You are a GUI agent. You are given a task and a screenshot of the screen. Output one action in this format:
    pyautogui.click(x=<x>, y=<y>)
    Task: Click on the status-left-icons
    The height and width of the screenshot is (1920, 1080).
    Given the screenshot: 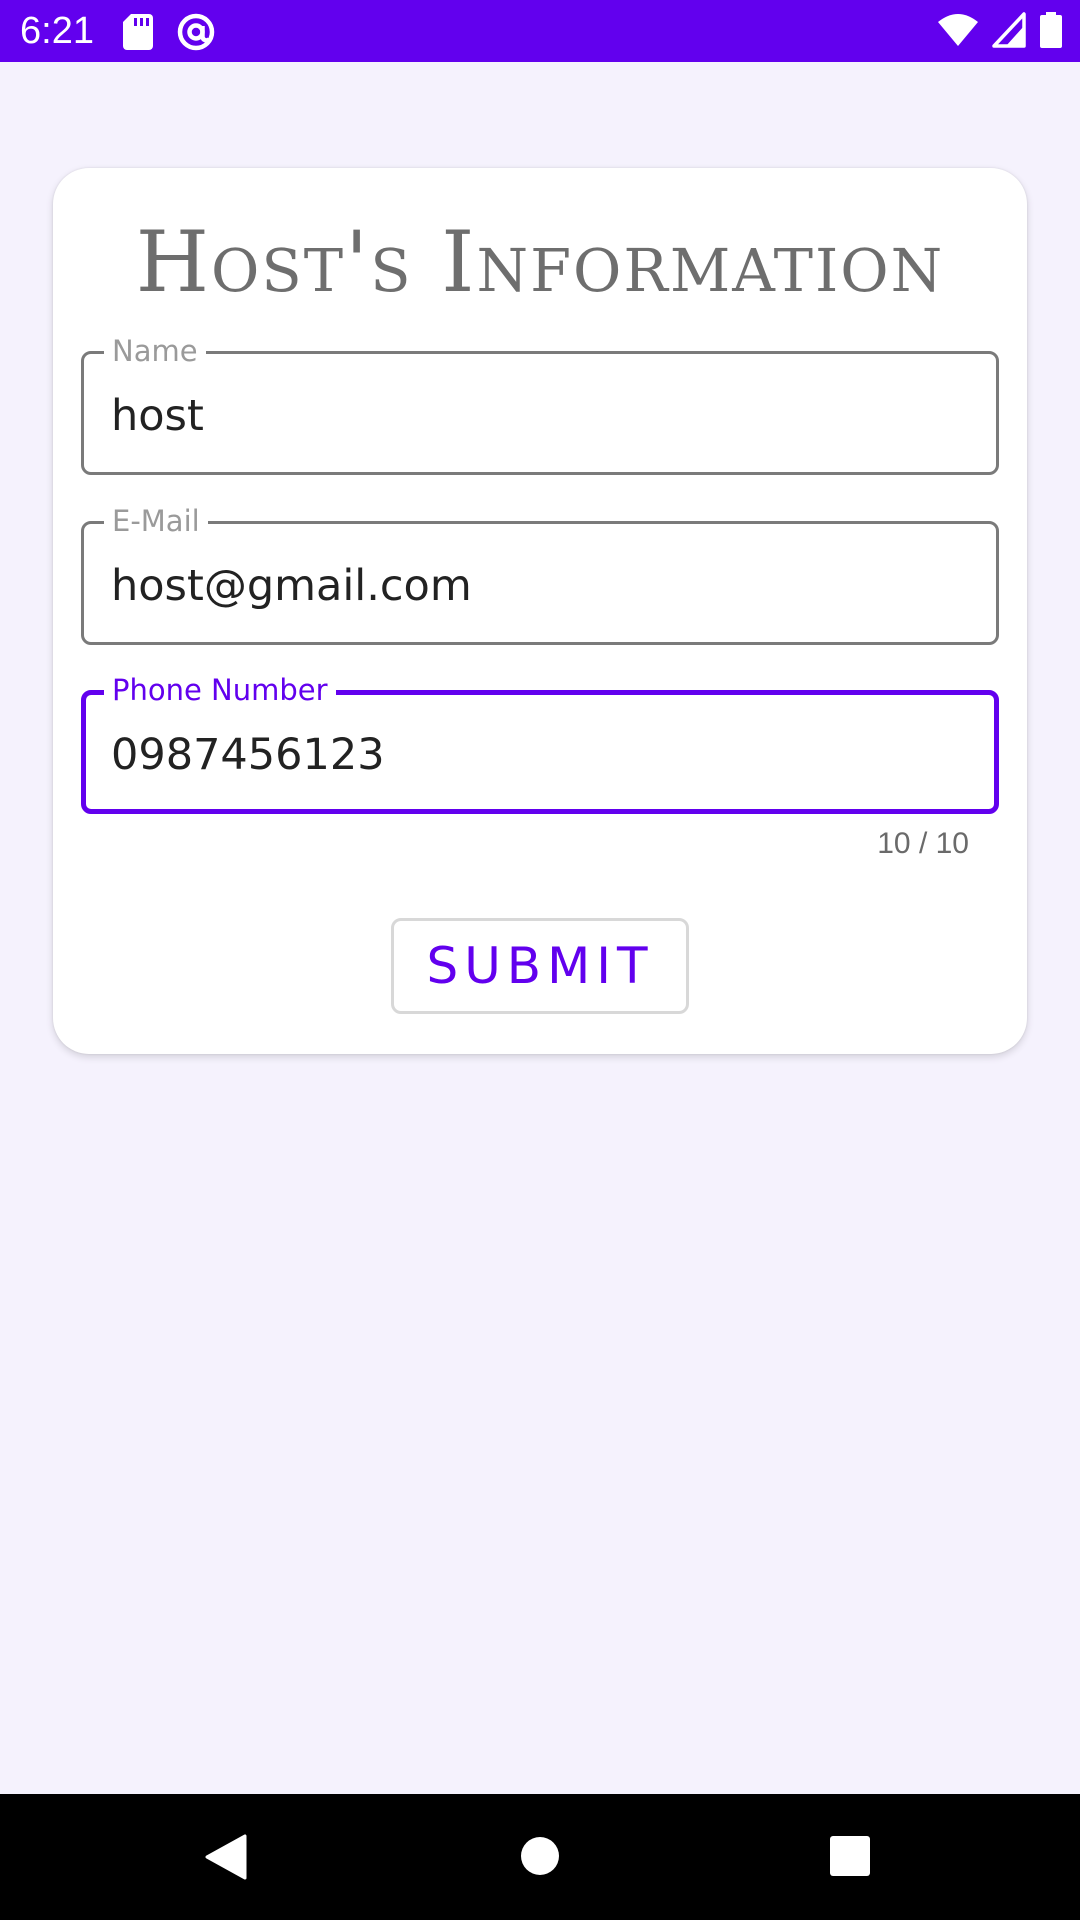 What is the action you would take?
    pyautogui.click(x=169, y=34)
    